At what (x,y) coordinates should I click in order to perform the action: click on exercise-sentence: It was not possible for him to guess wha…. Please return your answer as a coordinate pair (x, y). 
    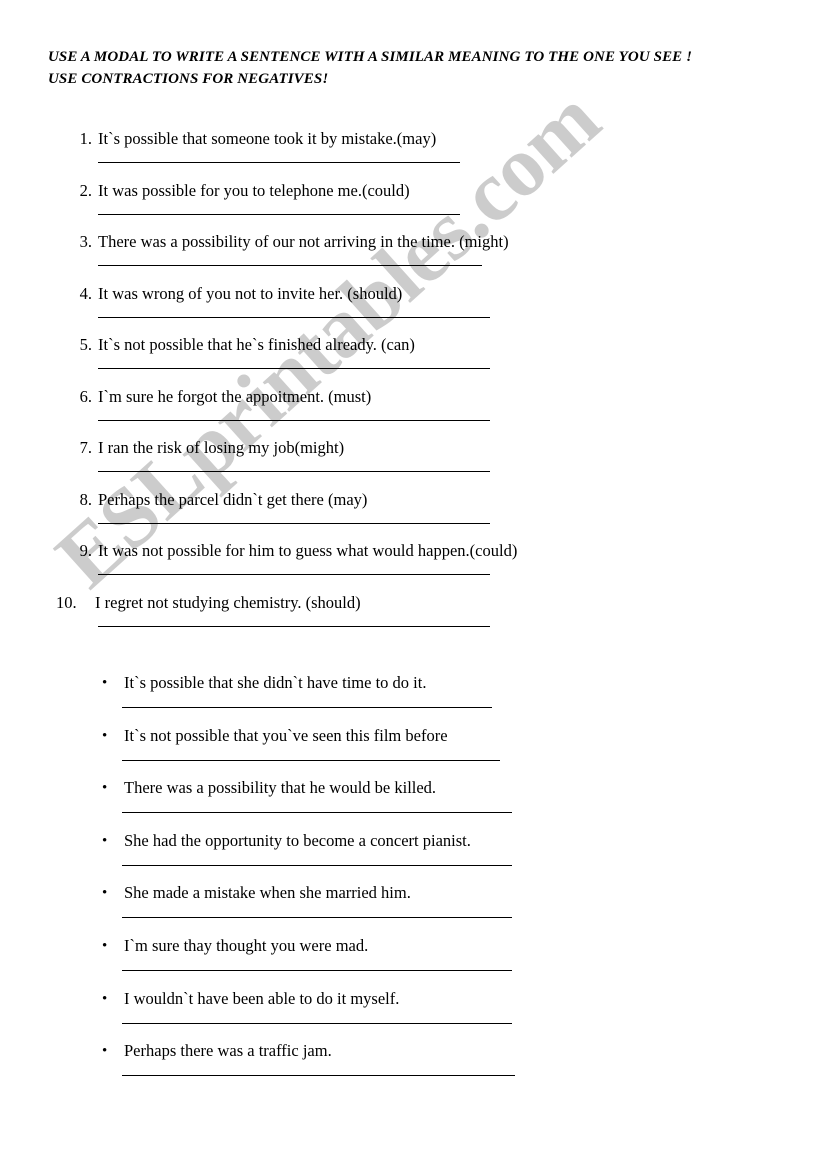
    Looking at the image, I should click on (308, 550).